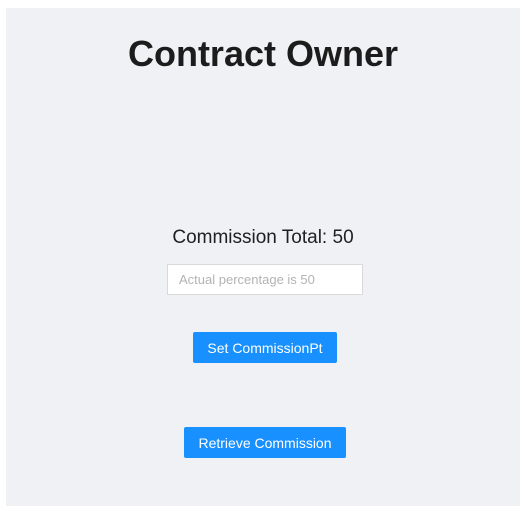  What do you see at coordinates (265, 442) in the screenshot?
I see `retrieve-commission-button: Retrieve Commission` at bounding box center [265, 442].